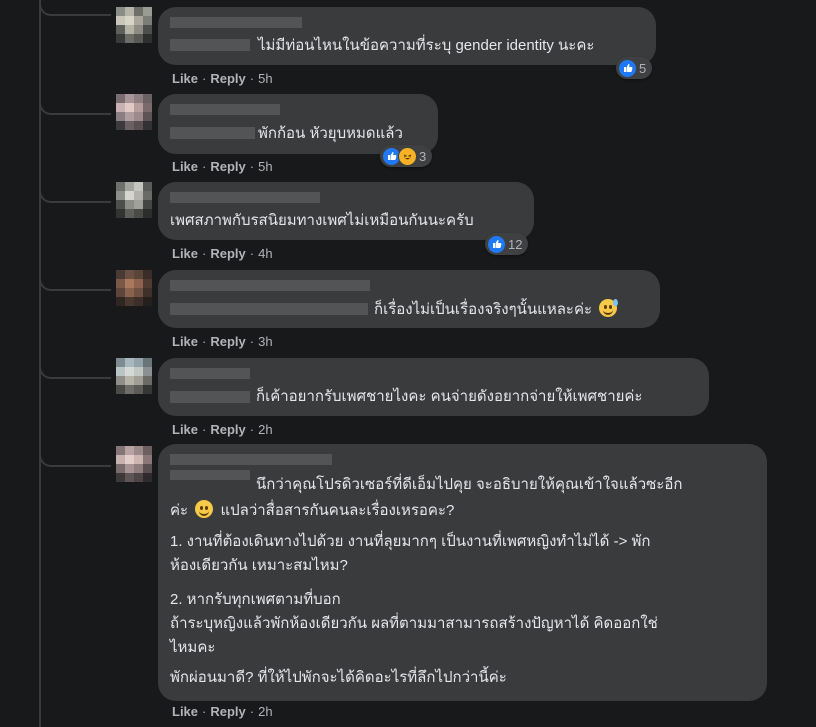  I want to click on reaction-summary: 12, so click(507, 244).